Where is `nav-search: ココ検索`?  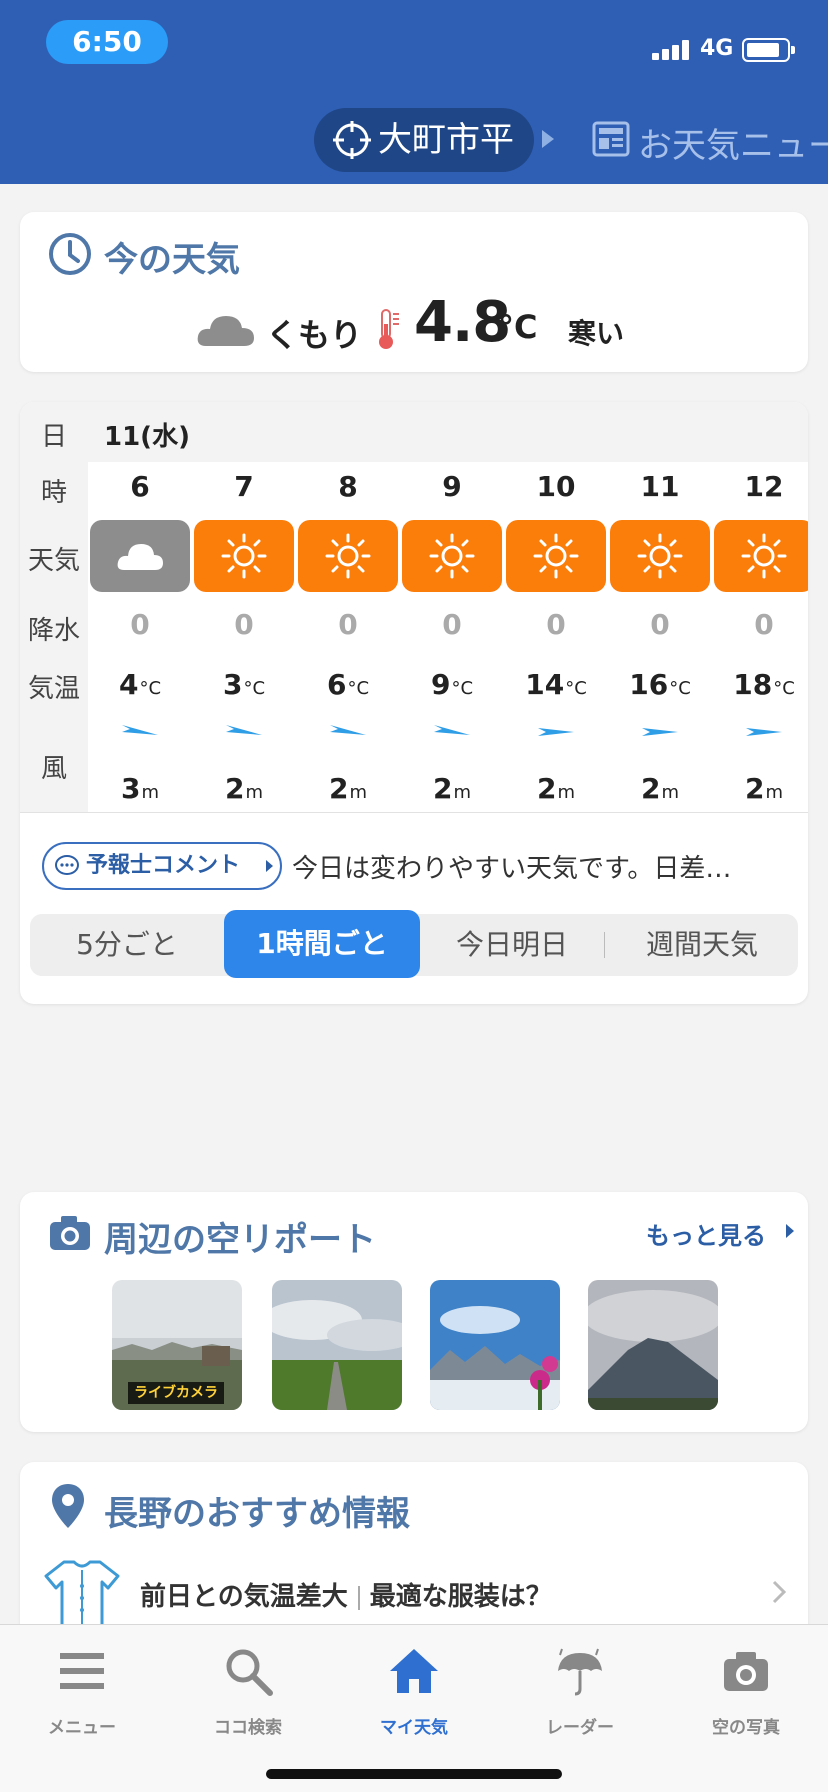 nav-search: ココ検索 is located at coordinates (248, 1689).